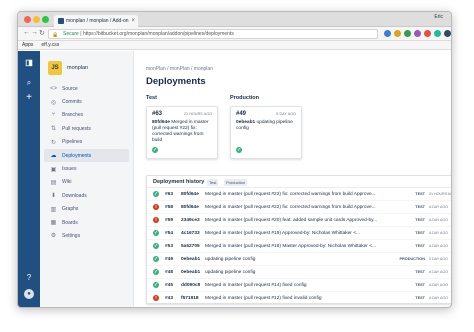 The image size is (474, 332). Describe the element at coordinates (86, 88) in the screenshot. I see `sidebar-item-source: <> Source` at that location.